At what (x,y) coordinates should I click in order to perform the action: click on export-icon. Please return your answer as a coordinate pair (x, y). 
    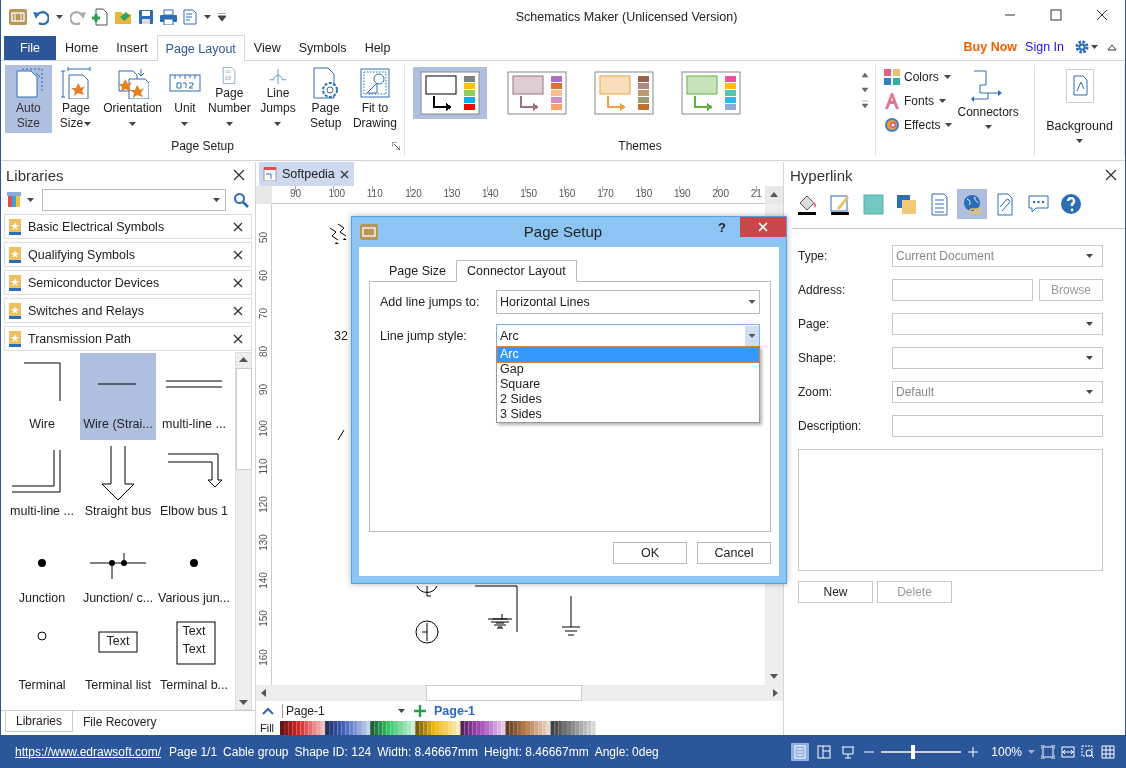
    Looking at the image, I should click on (190, 17).